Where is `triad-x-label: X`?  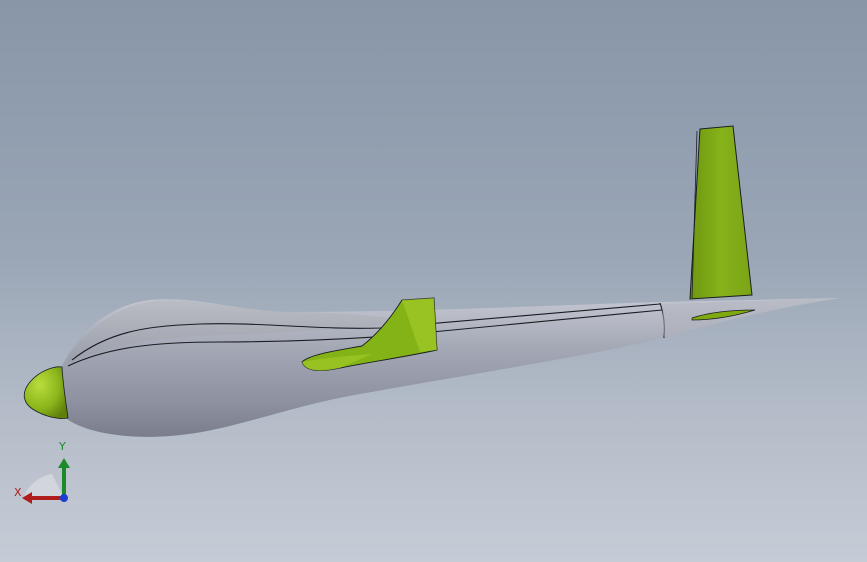 triad-x-label: X is located at coordinates (18, 492).